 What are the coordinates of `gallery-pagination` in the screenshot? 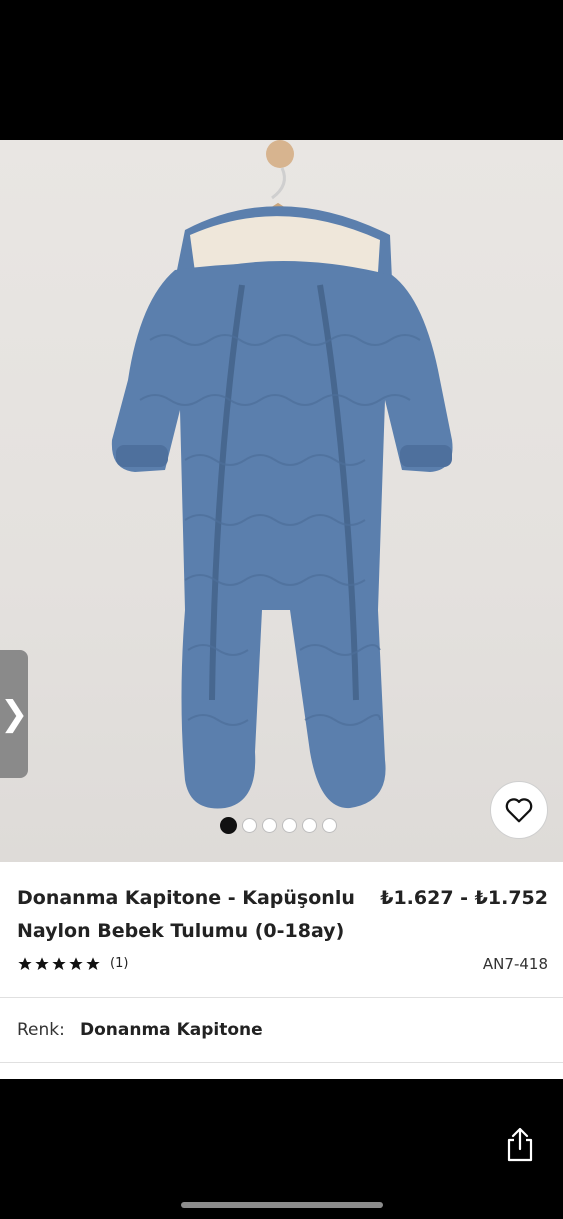 It's located at (278, 825).